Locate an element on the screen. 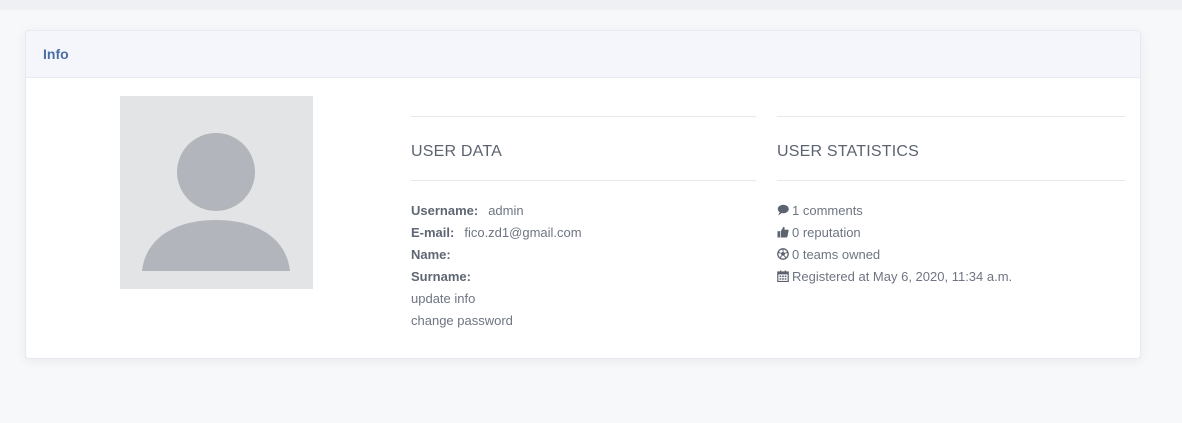 Image resolution: width=1182 pixels, height=423 pixels. comments-count: 1 comments is located at coordinates (827, 210).